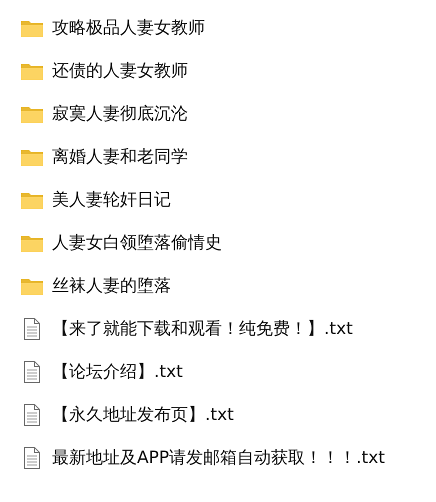  Describe the element at coordinates (128, 27) in the screenshot. I see `file-name: 攻略极品人妻女教师` at that location.